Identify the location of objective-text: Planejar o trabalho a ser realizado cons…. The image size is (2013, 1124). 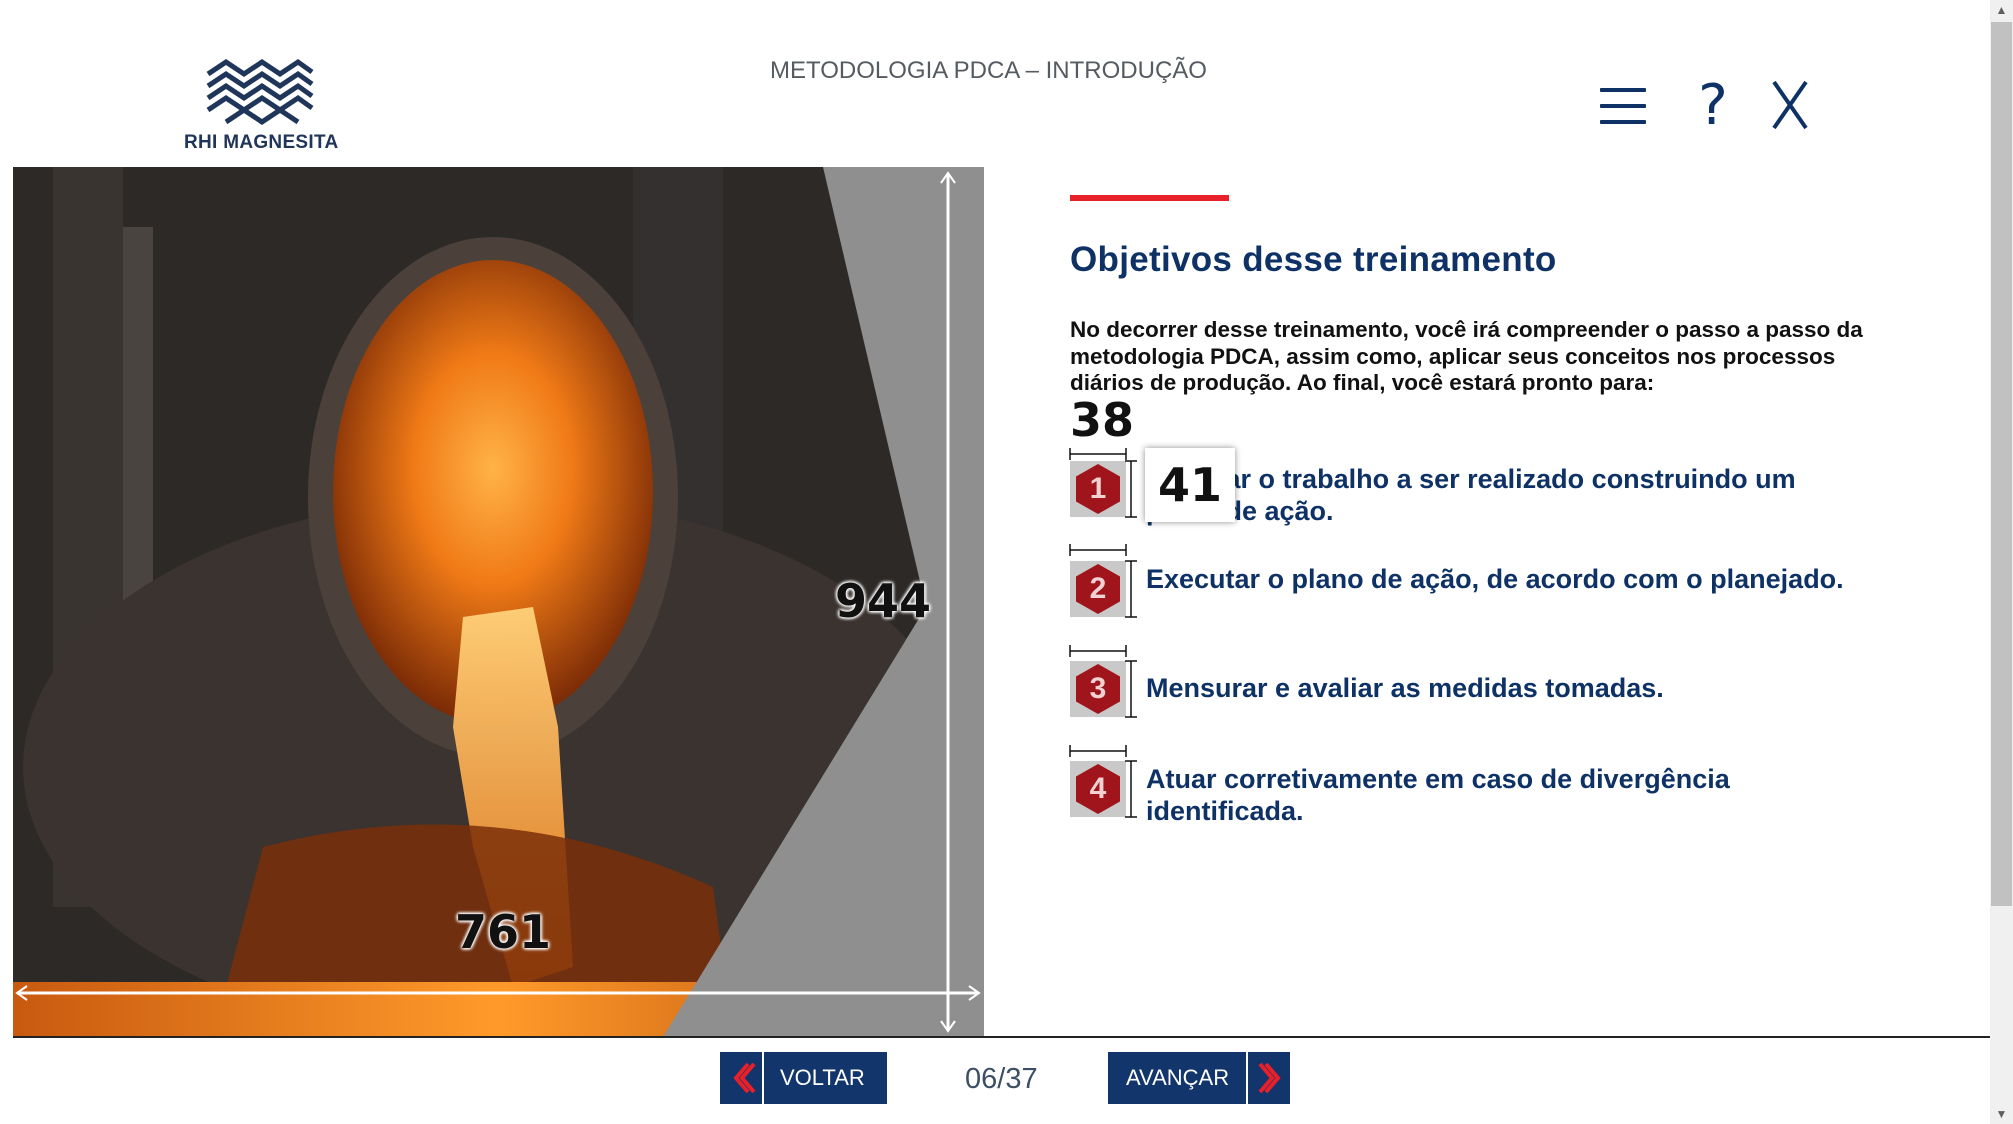
(1471, 495).